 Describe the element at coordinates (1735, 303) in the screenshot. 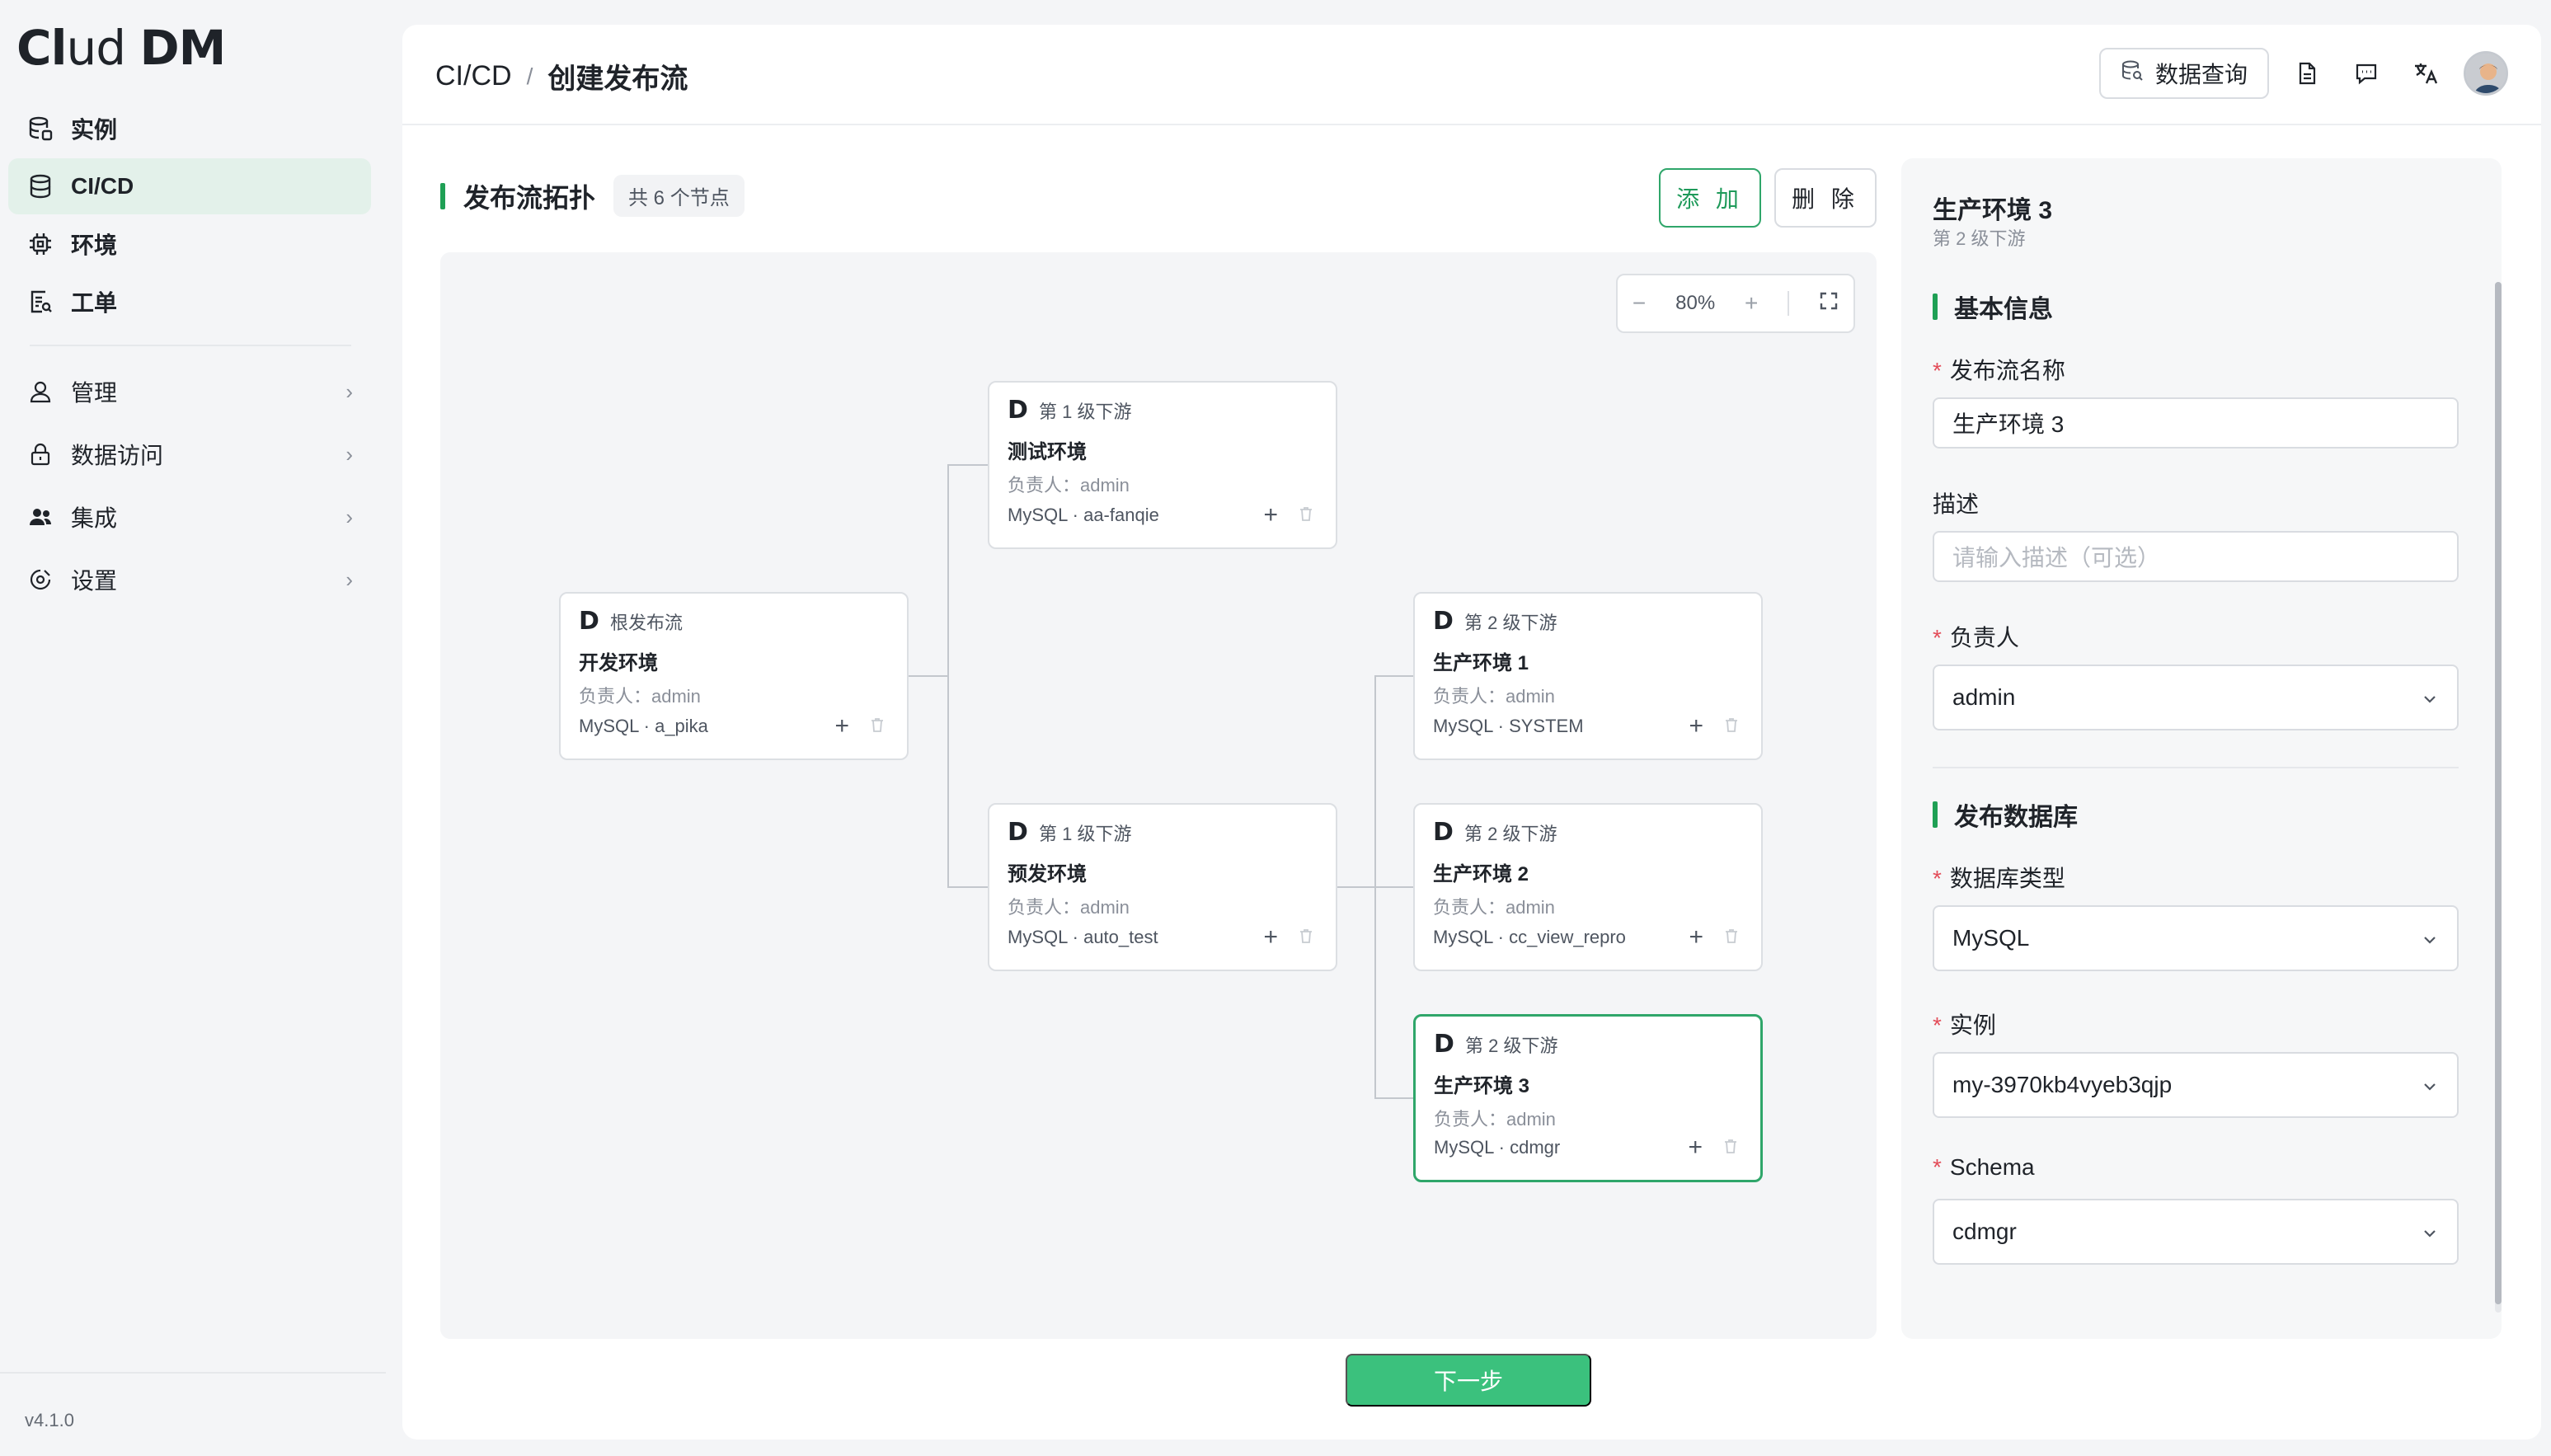

I see `zoom-control: − 80% +` at that location.